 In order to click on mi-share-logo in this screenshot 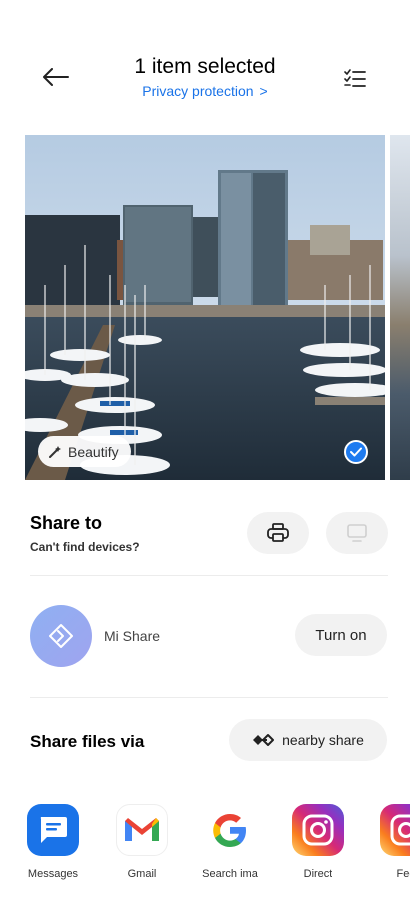, I will do `click(61, 636)`.